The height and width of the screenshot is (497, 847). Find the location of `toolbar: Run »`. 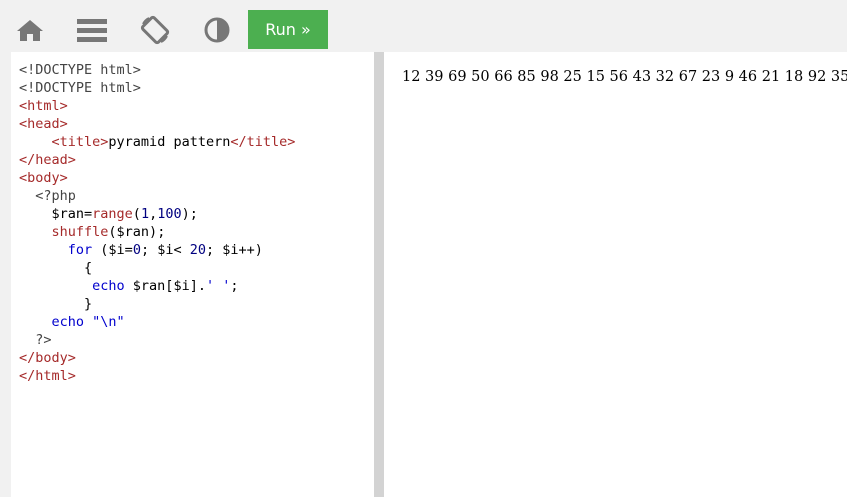

toolbar: Run » is located at coordinates (423, 25).